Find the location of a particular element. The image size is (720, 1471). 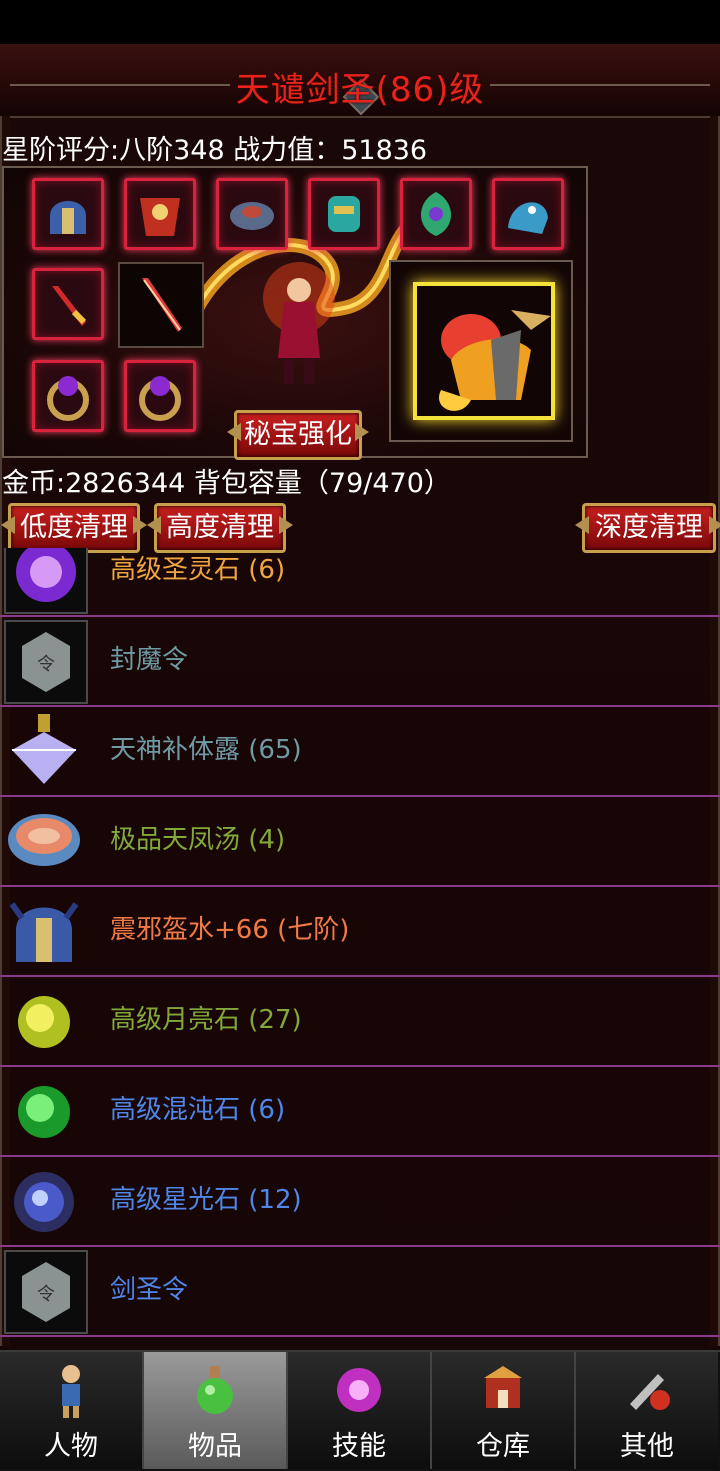

tab-other: 其他 is located at coordinates (647, 1410).